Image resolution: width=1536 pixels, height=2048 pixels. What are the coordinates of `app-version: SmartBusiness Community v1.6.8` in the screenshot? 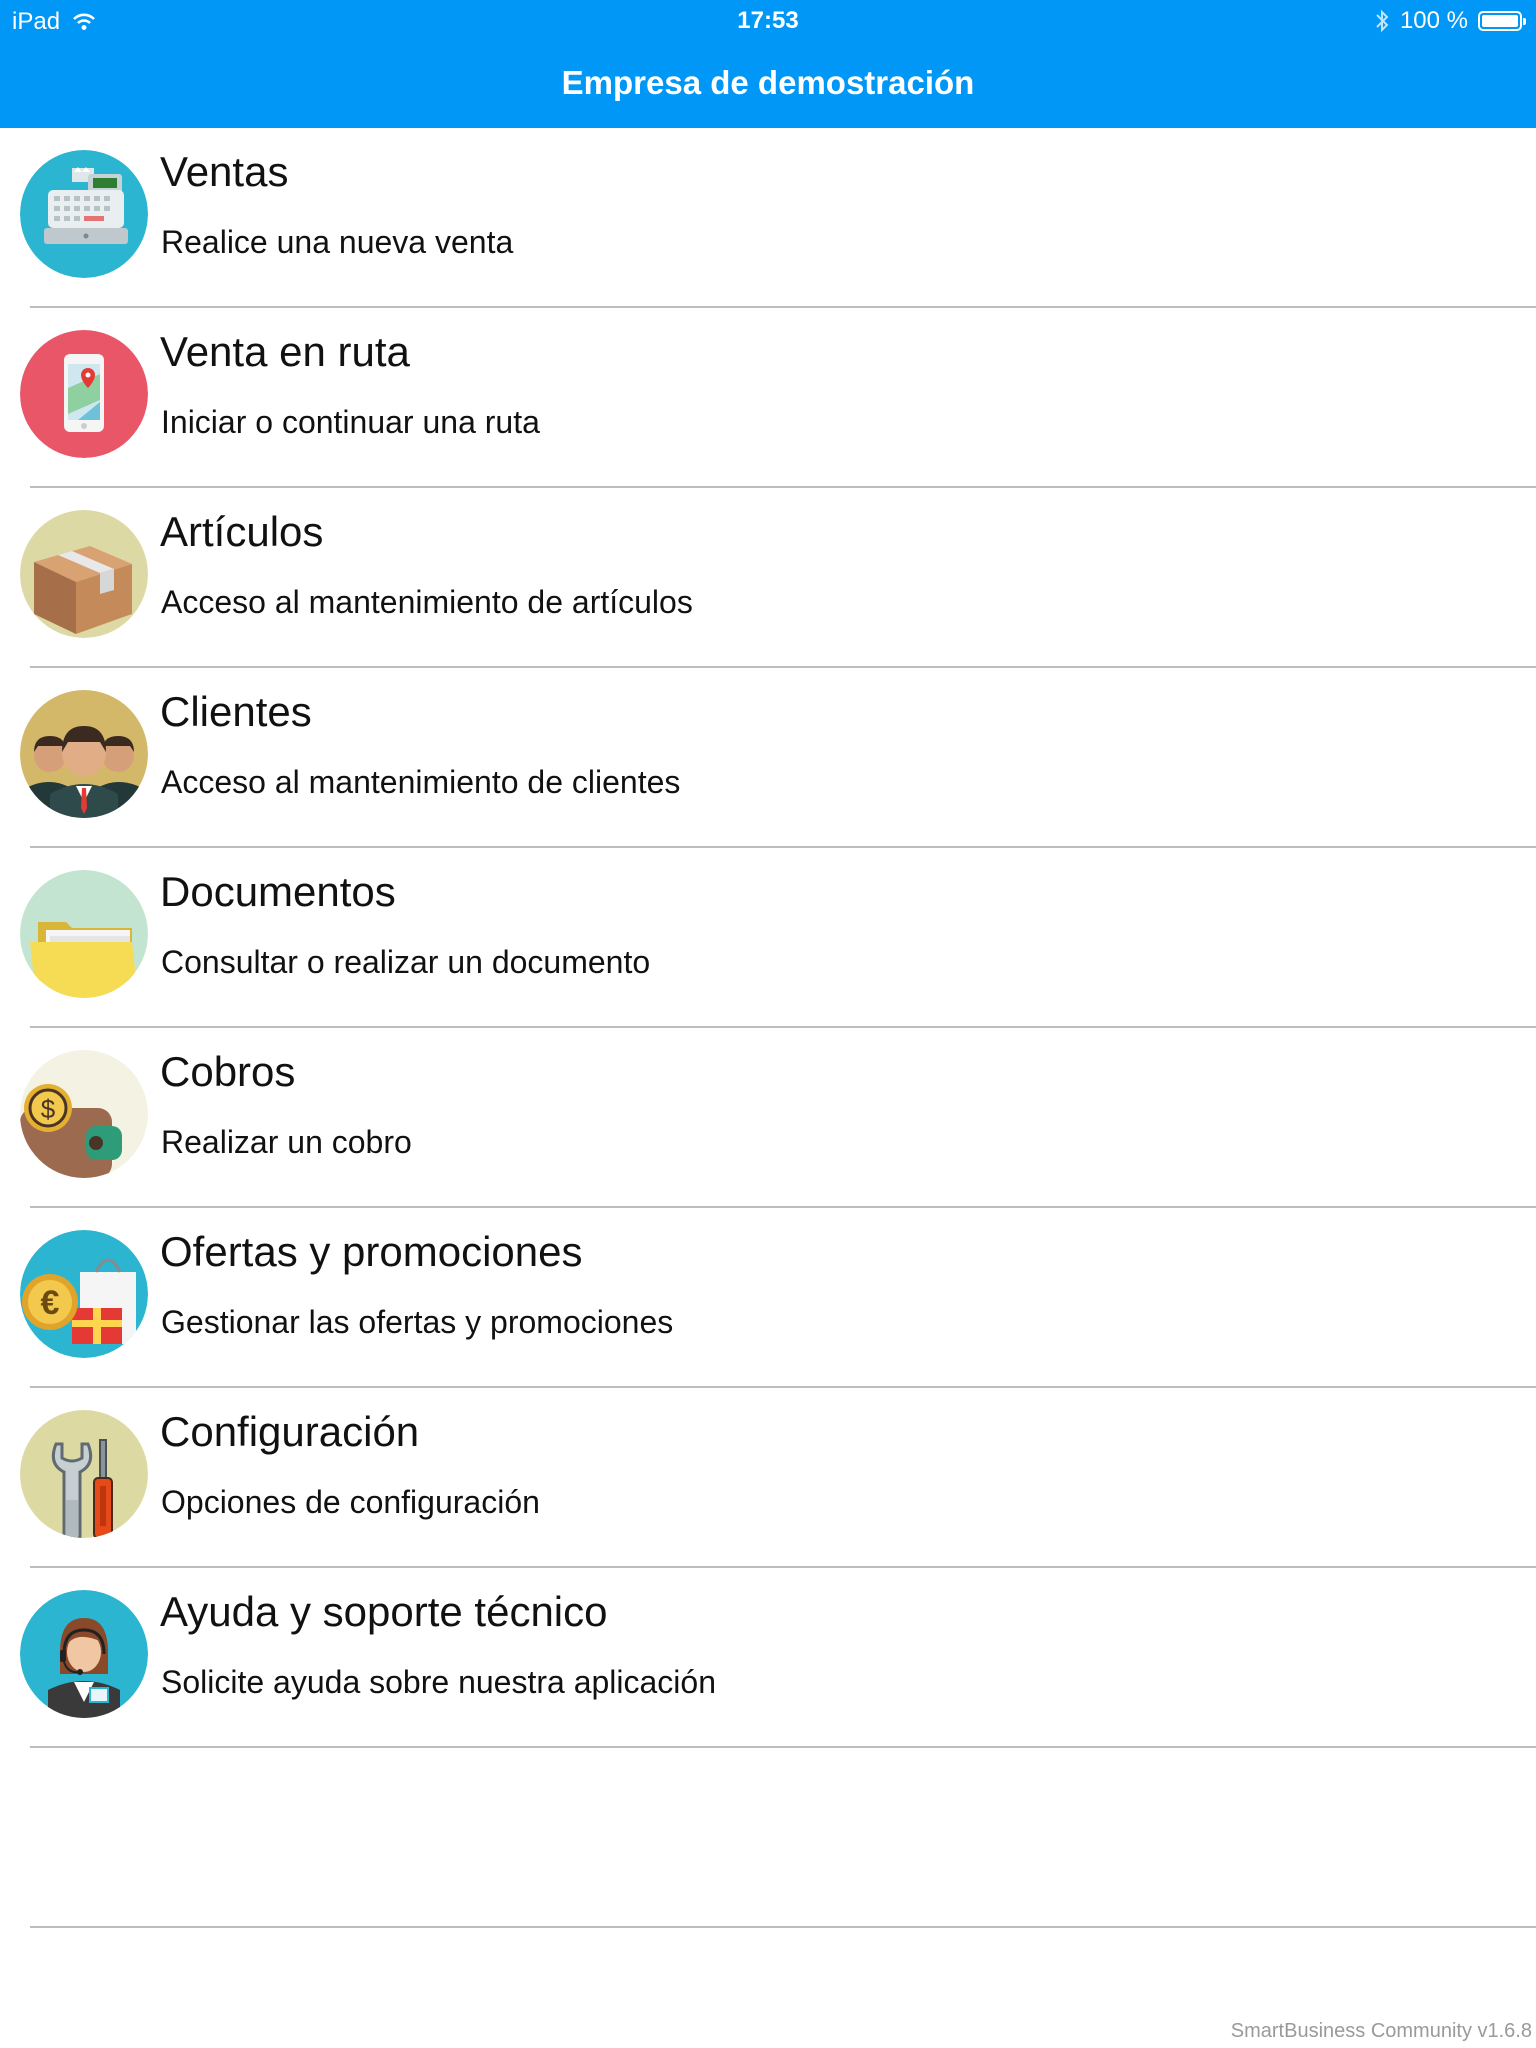 It's located at (1381, 2031).